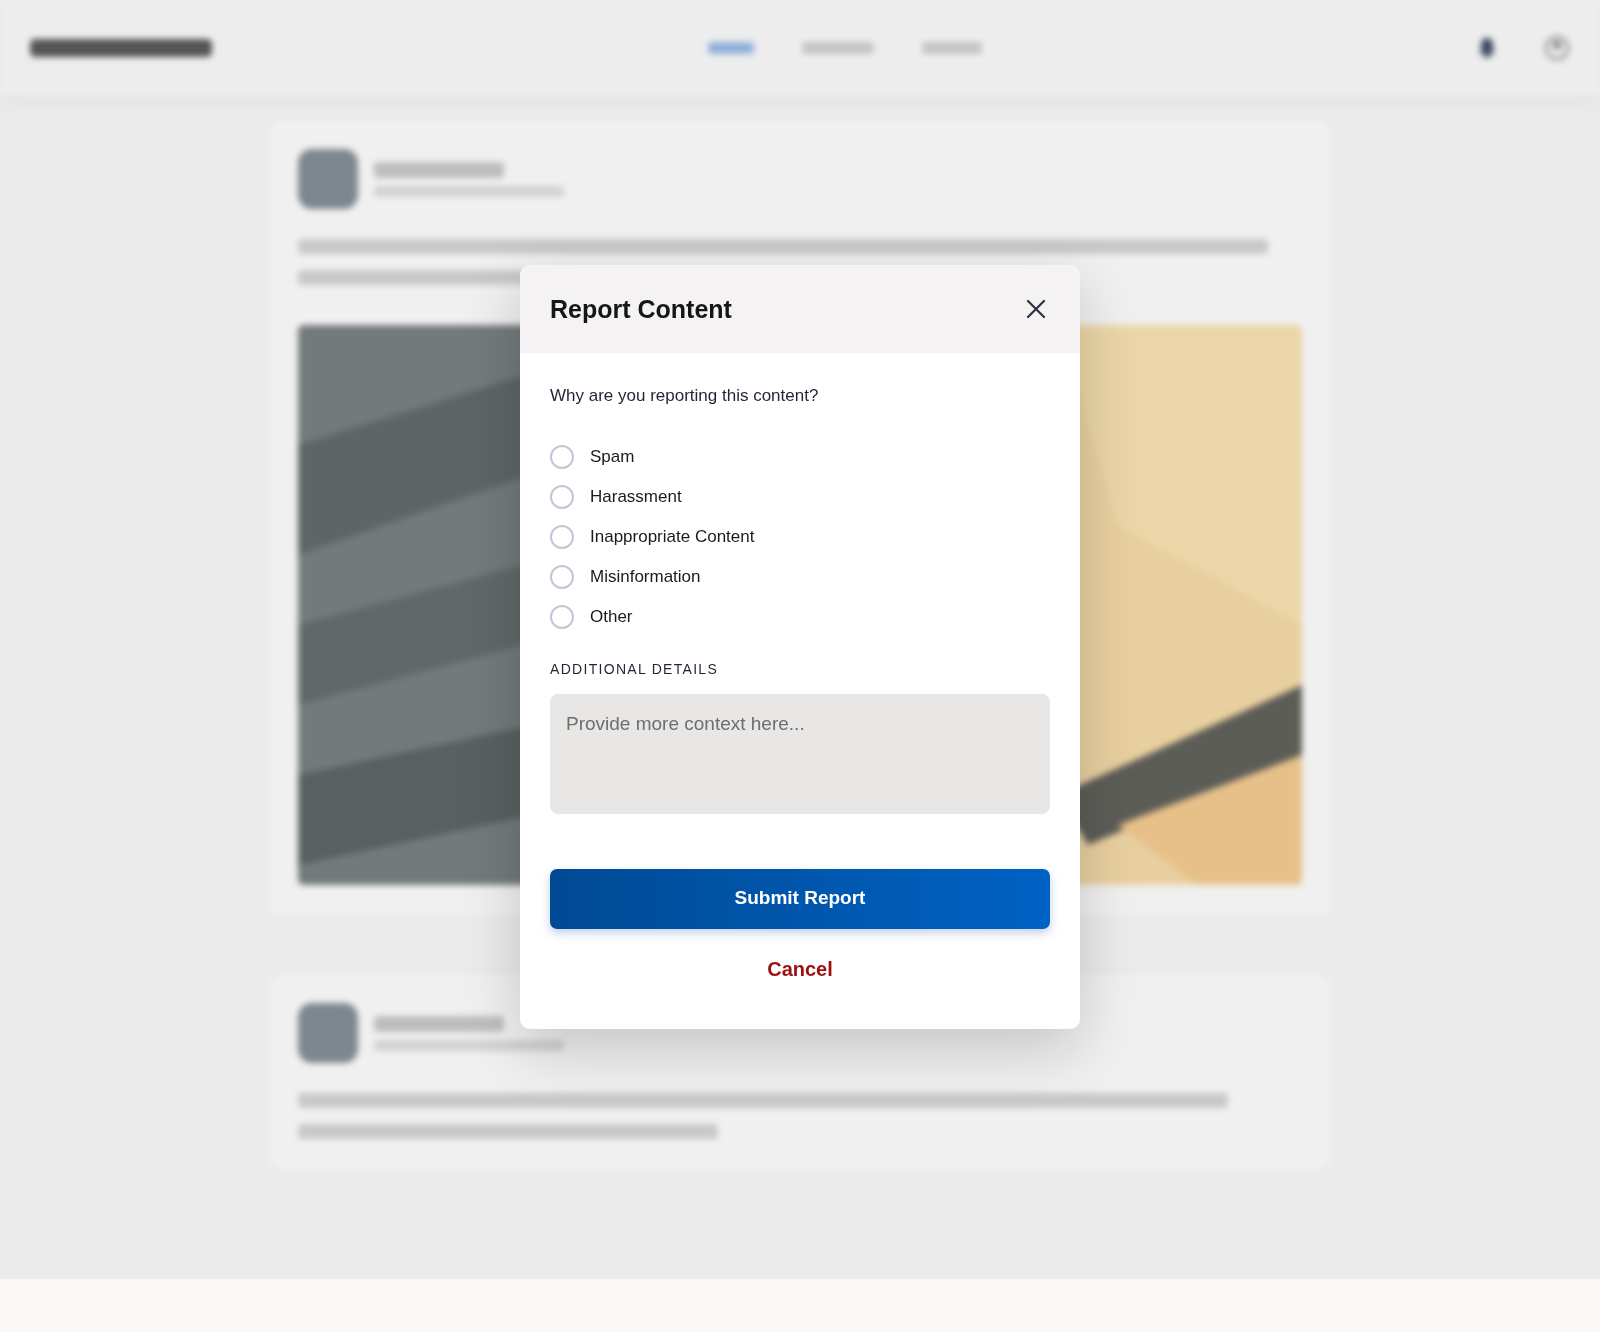 This screenshot has width=1600, height=1332. What do you see at coordinates (1557, 48) in the screenshot?
I see `profile-icon` at bounding box center [1557, 48].